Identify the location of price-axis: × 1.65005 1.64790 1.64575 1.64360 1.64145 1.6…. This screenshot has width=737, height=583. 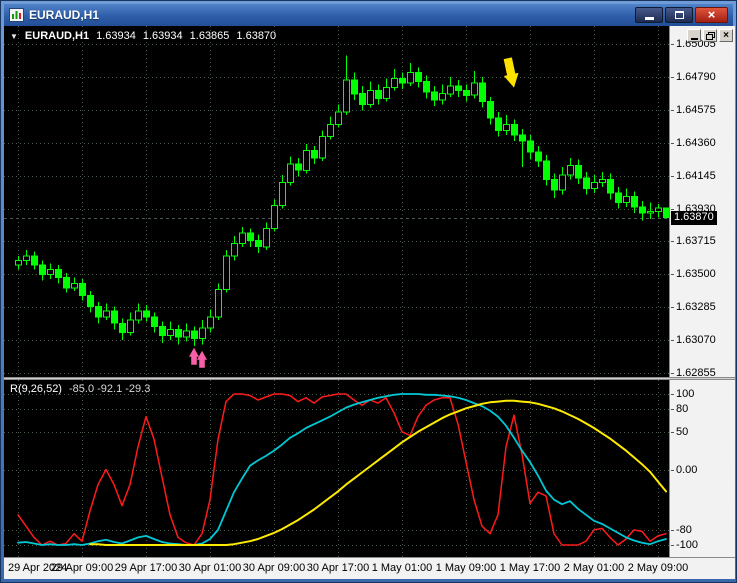
(702, 291).